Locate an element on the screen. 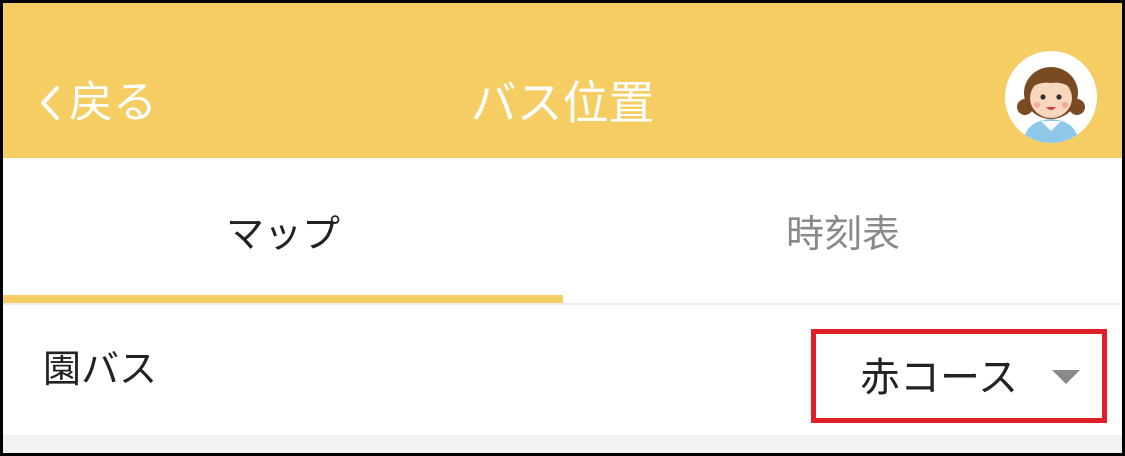 The width and height of the screenshot is (1125, 456). course-selected-value: 赤コース is located at coordinates (939, 378).